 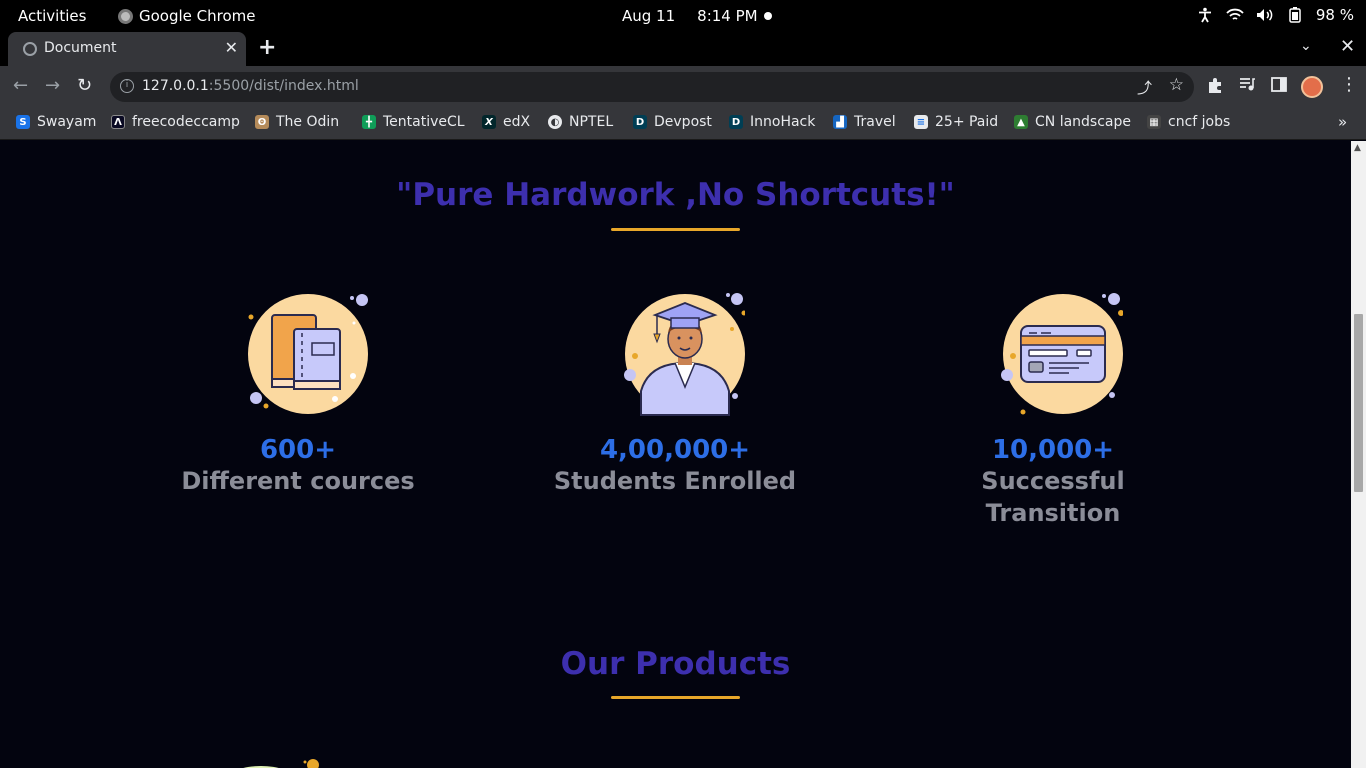 What do you see at coordinates (1176, 85) in the screenshot?
I see `bookmark-star-icon: ☆` at bounding box center [1176, 85].